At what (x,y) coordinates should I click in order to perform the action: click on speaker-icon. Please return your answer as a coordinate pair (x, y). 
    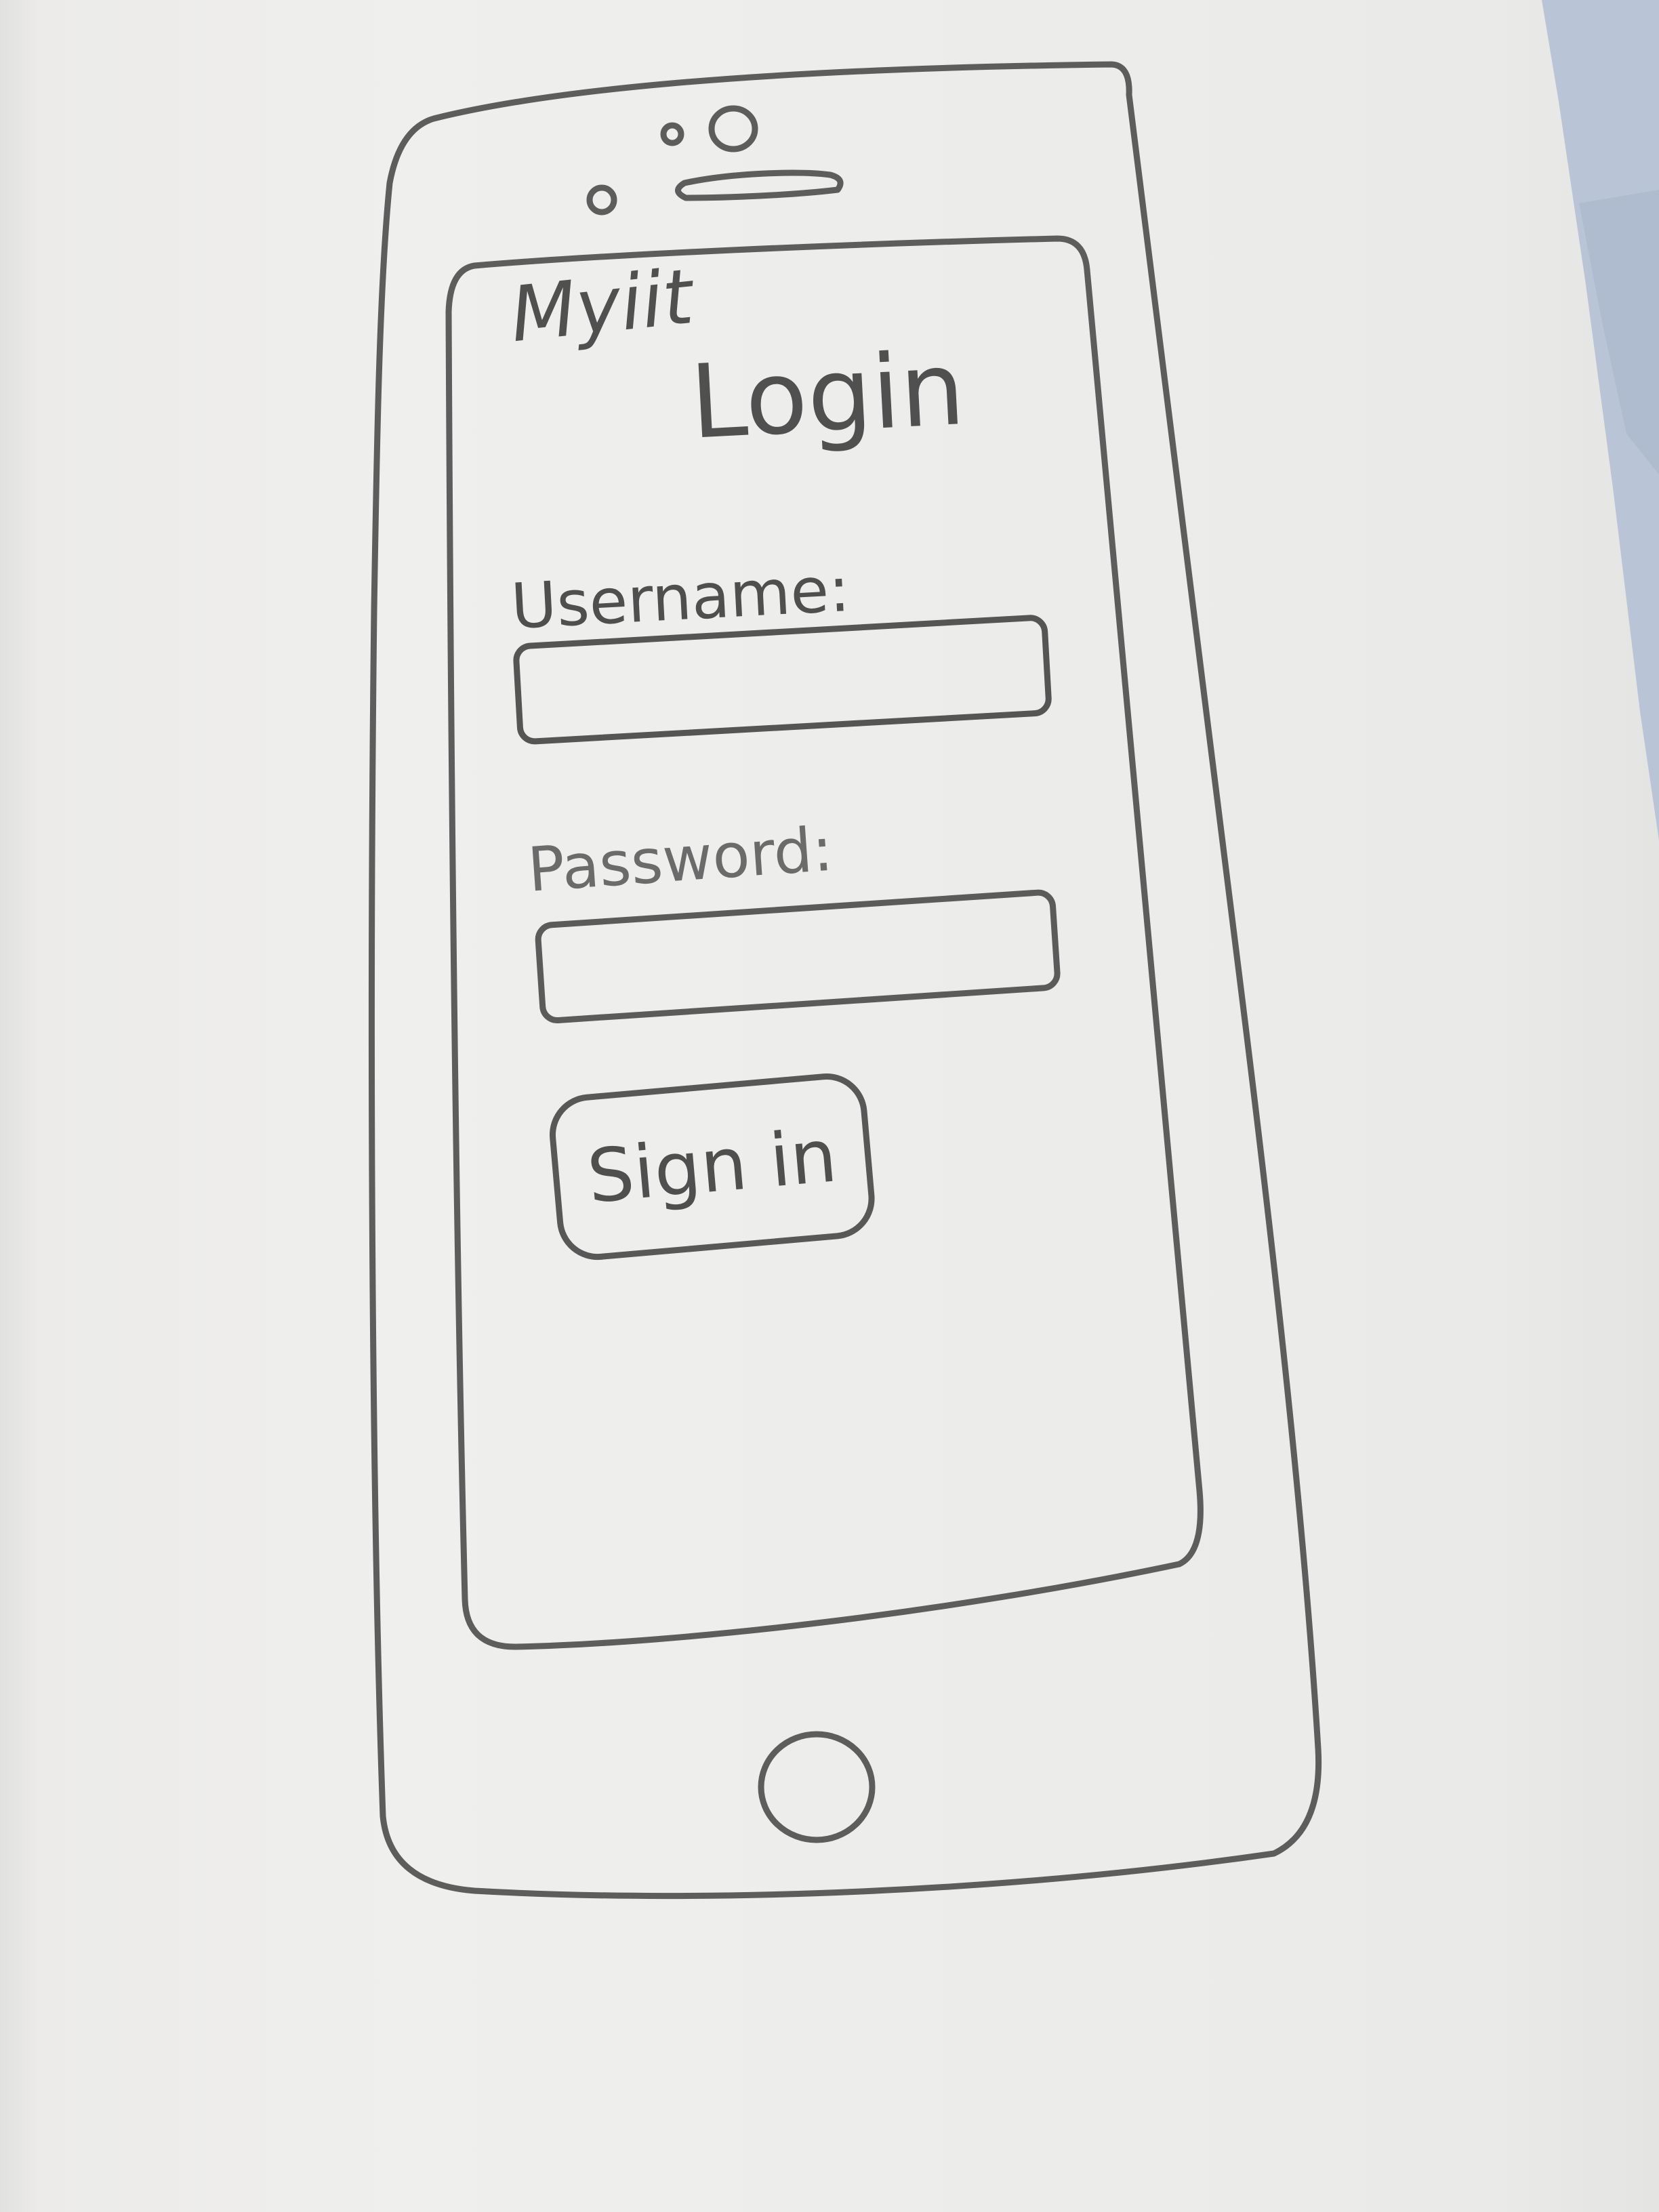
    Looking at the image, I should click on (760, 185).